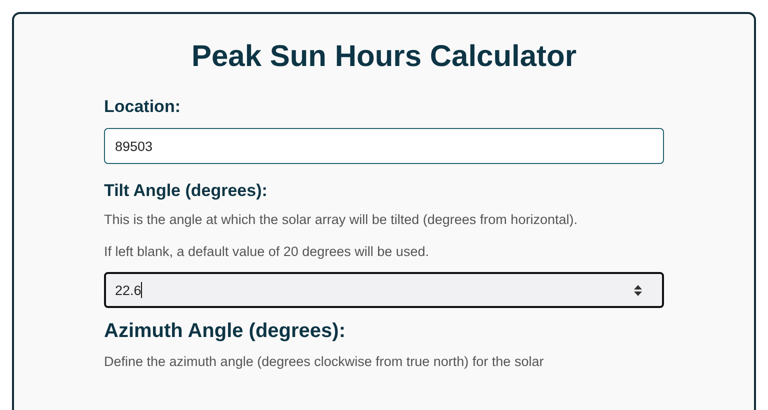 Image resolution: width=768 pixels, height=410 pixels. Describe the element at coordinates (266, 252) in the screenshot. I see `help-text: If left blank, a default value of 20 degrees will be used.` at that location.